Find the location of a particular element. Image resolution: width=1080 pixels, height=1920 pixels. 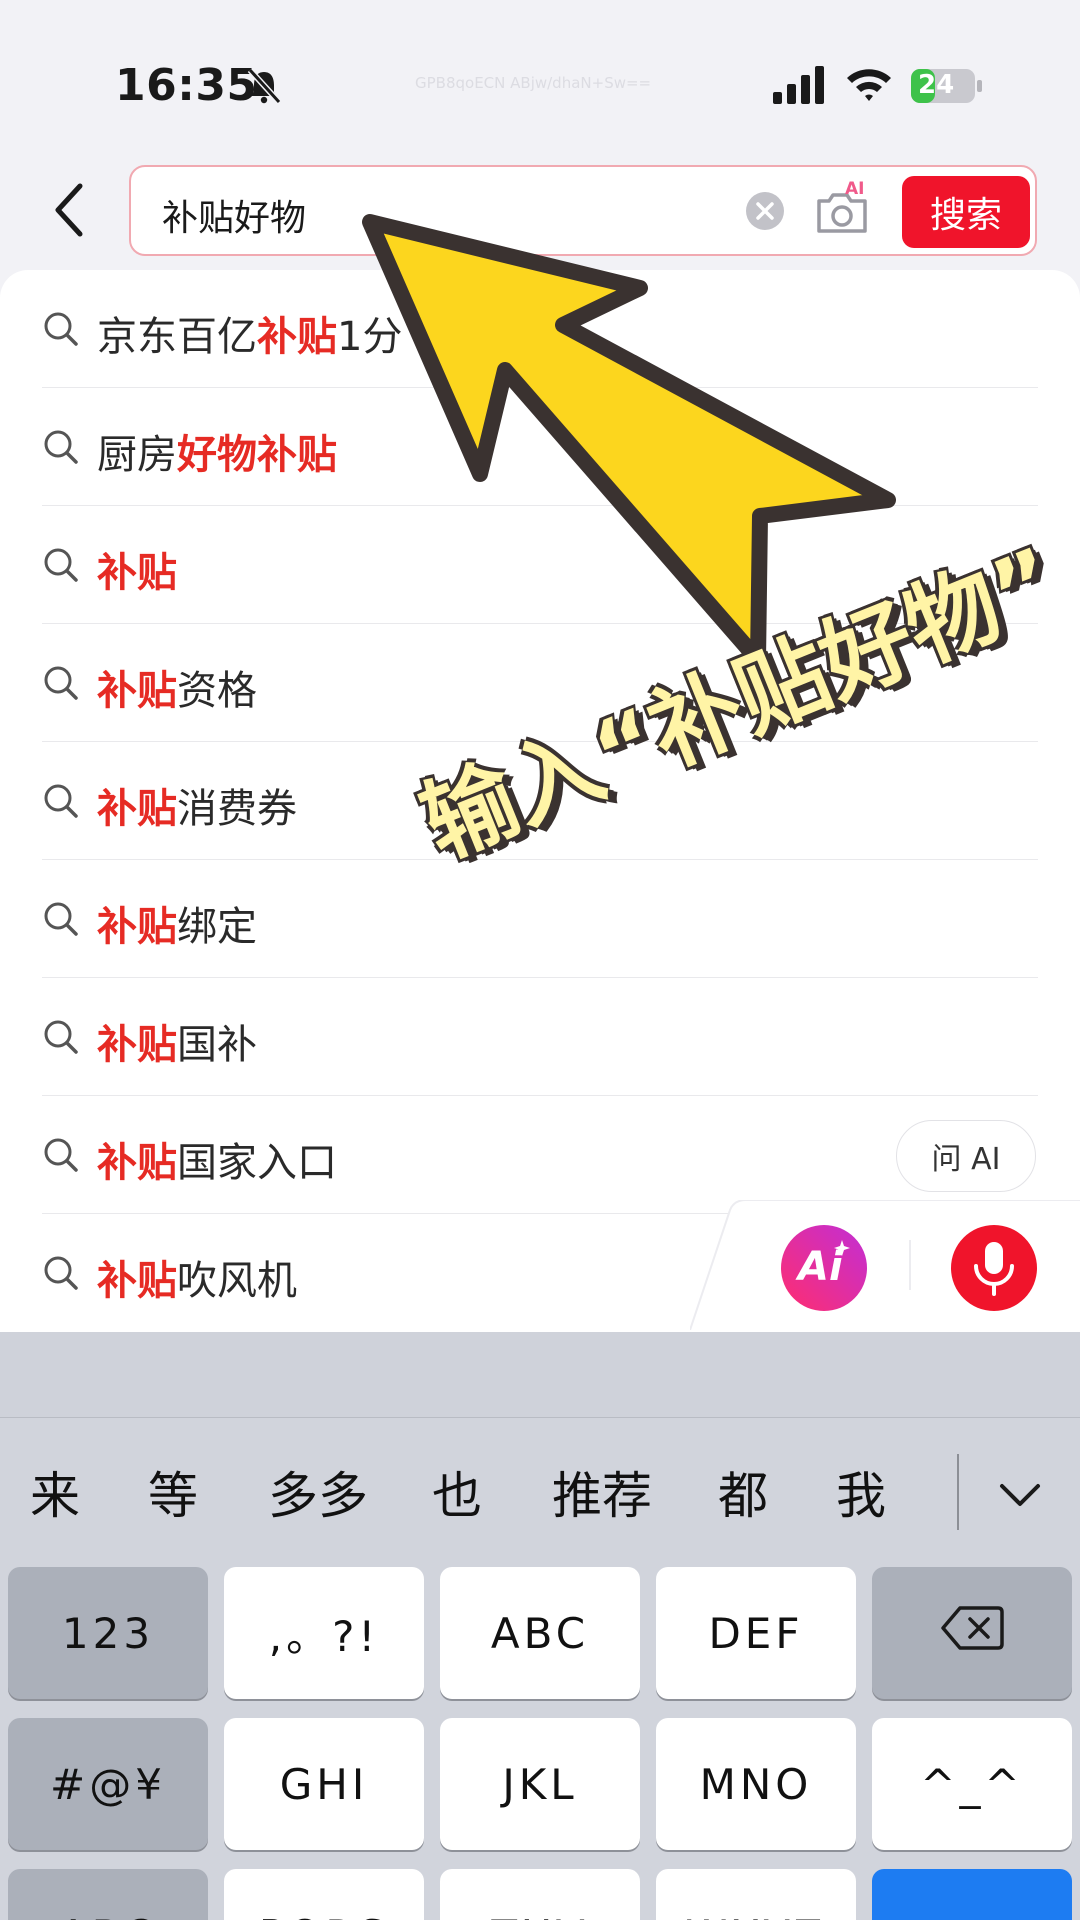

suggestion-text: 补贴消费券 is located at coordinates (197, 805).